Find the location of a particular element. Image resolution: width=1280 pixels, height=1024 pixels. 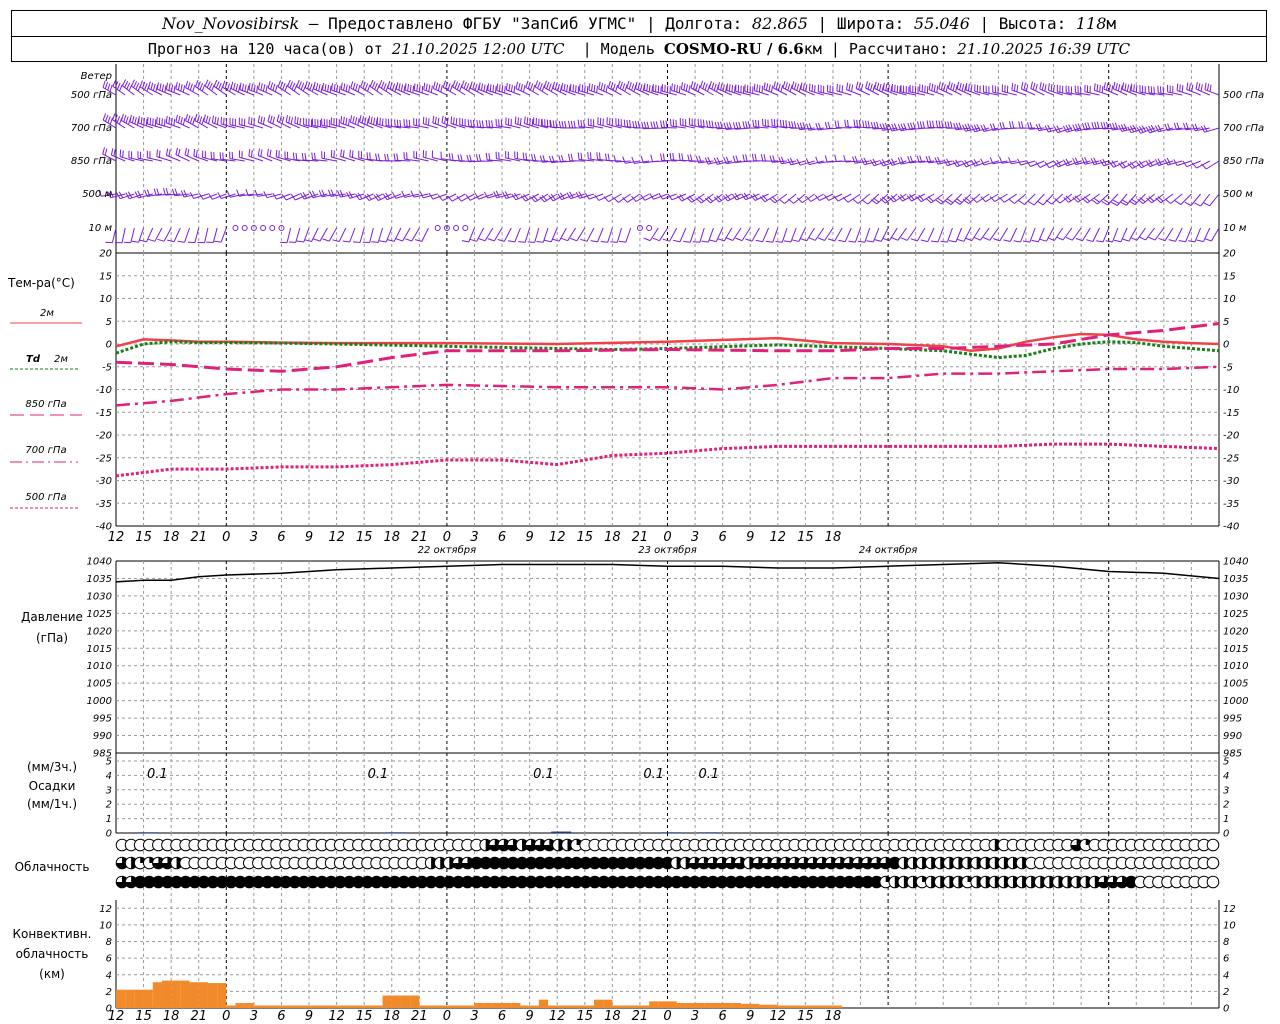

y-tick-right: 8 is located at coordinates (1226, 942).